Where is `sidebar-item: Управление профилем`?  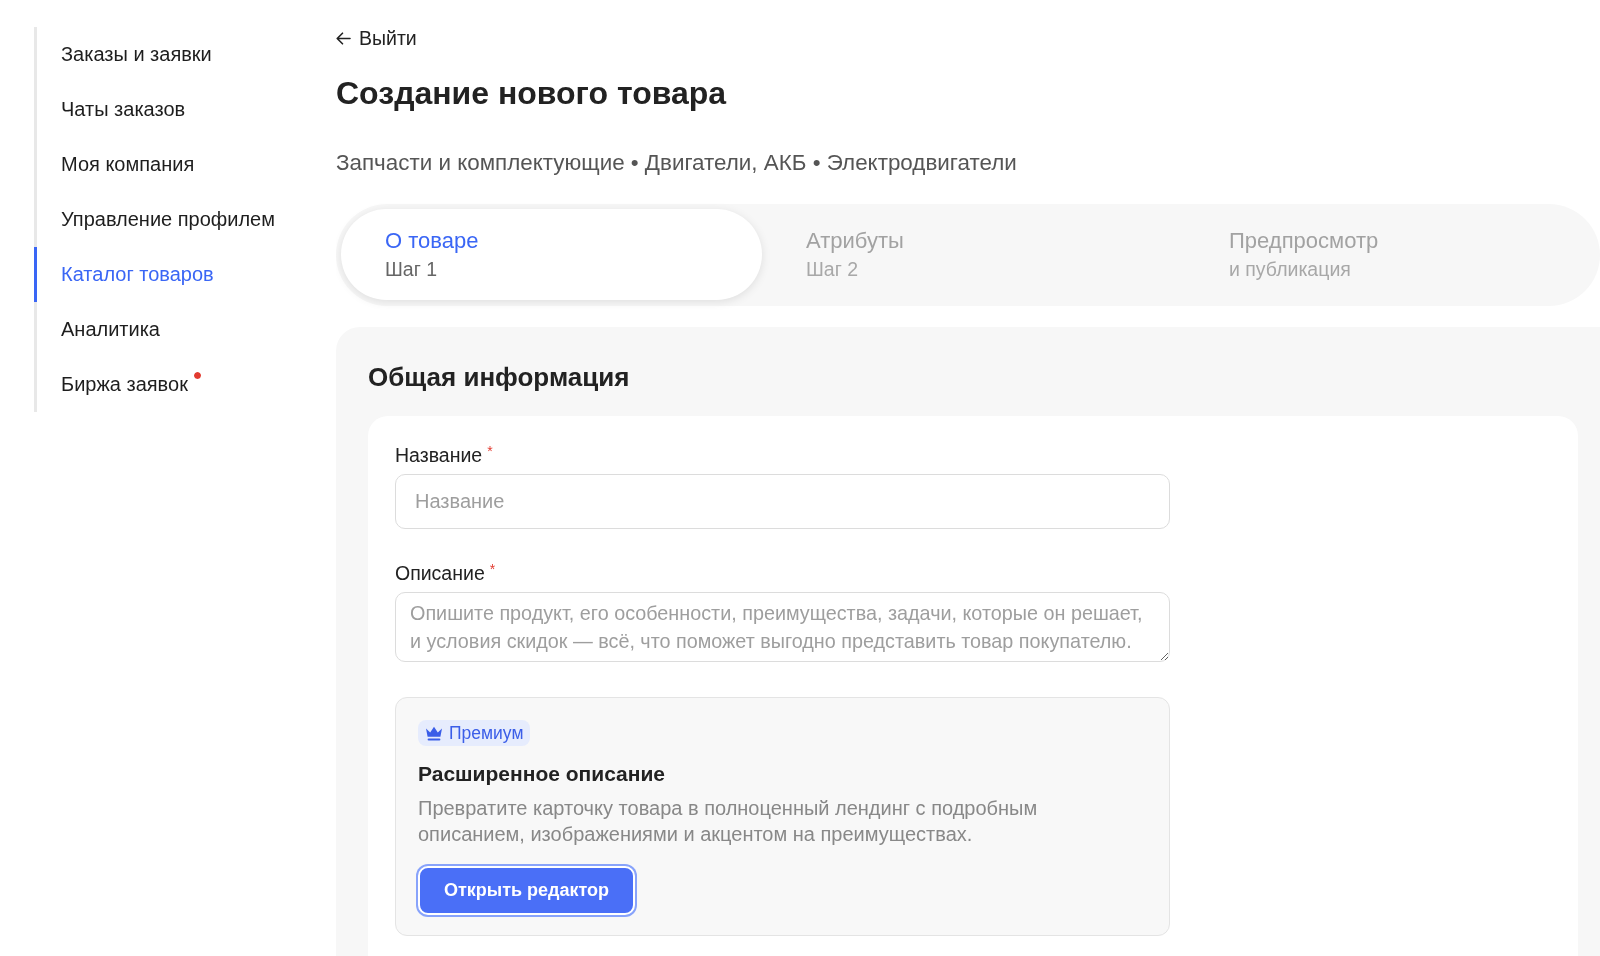
sidebar-item: Управление профилем is located at coordinates (185, 219).